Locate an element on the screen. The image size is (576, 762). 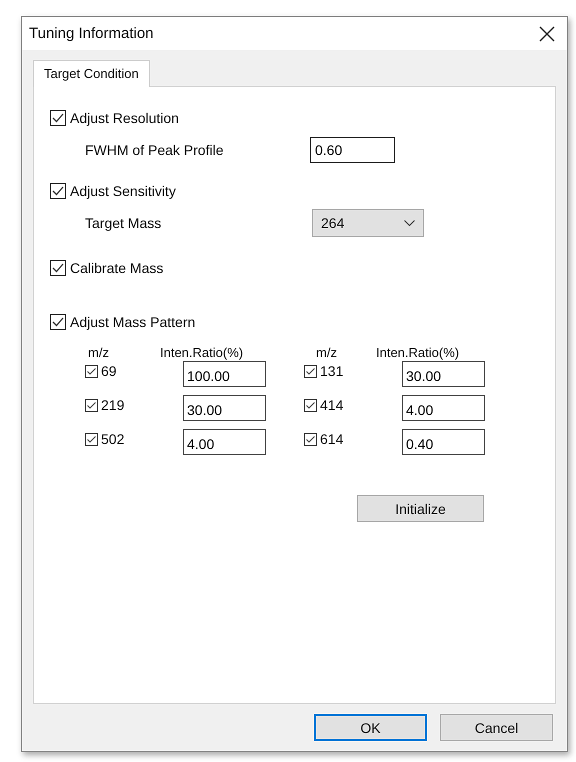
dialog-button: OK is located at coordinates (370, 727).